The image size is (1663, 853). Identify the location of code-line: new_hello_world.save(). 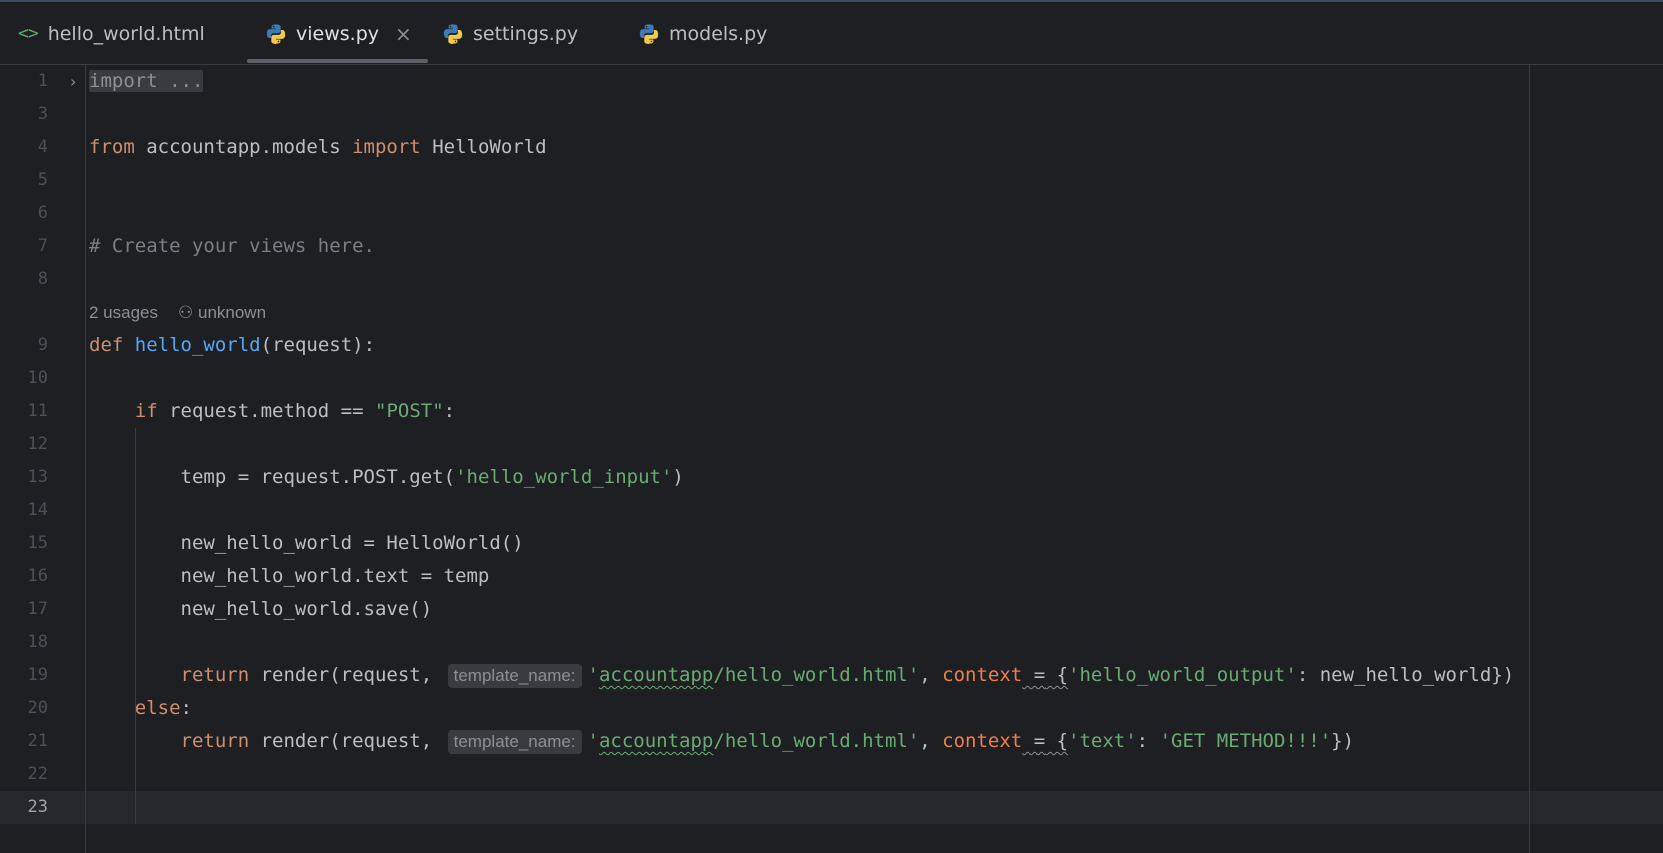
(261, 609).